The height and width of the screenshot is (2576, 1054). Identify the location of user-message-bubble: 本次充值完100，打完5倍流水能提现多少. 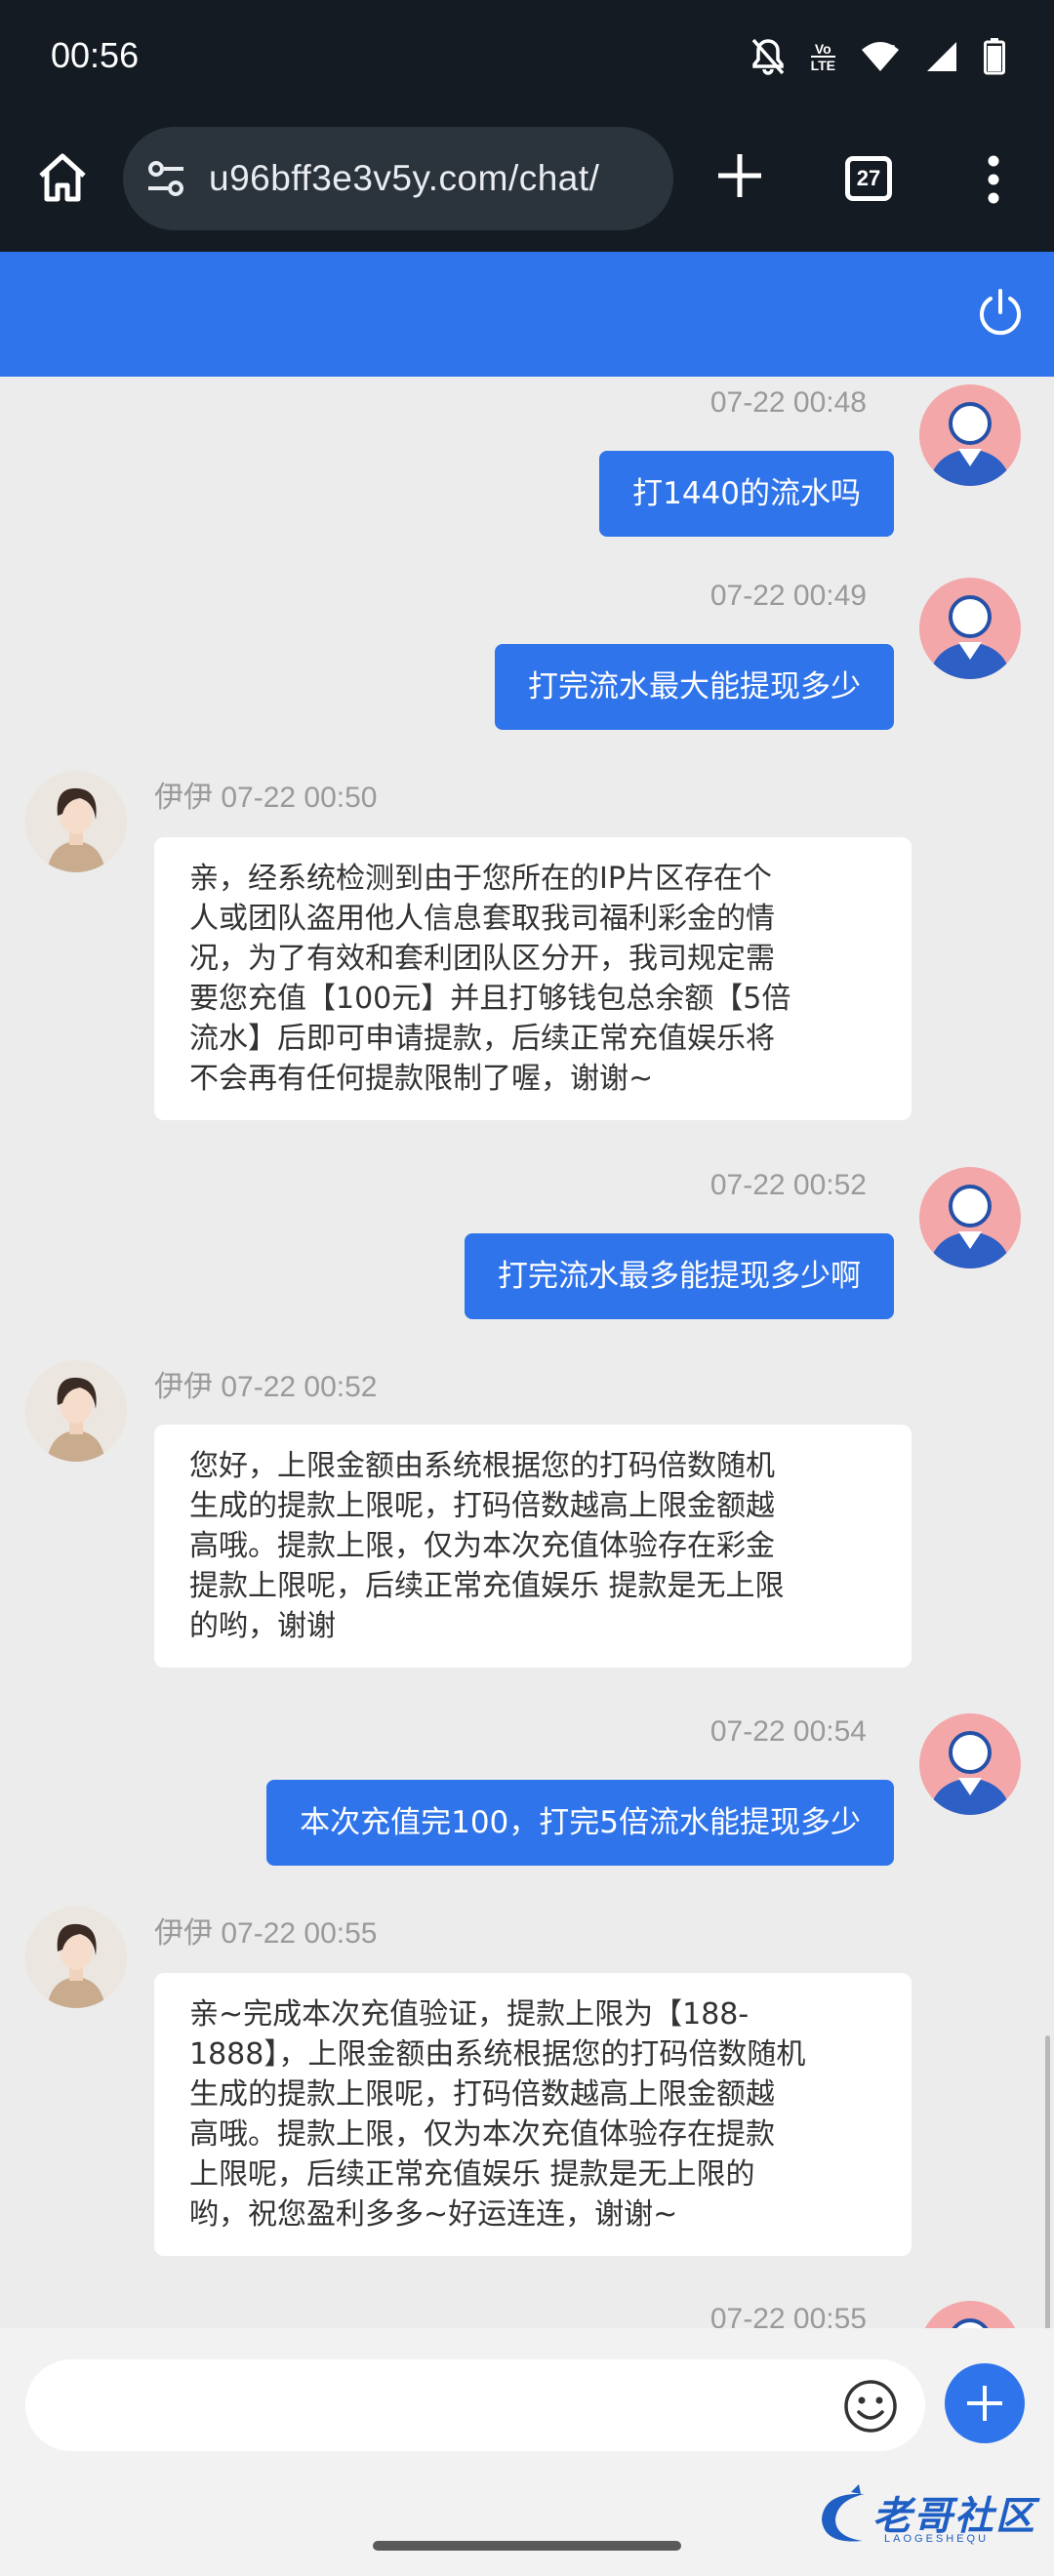
(580, 1823).